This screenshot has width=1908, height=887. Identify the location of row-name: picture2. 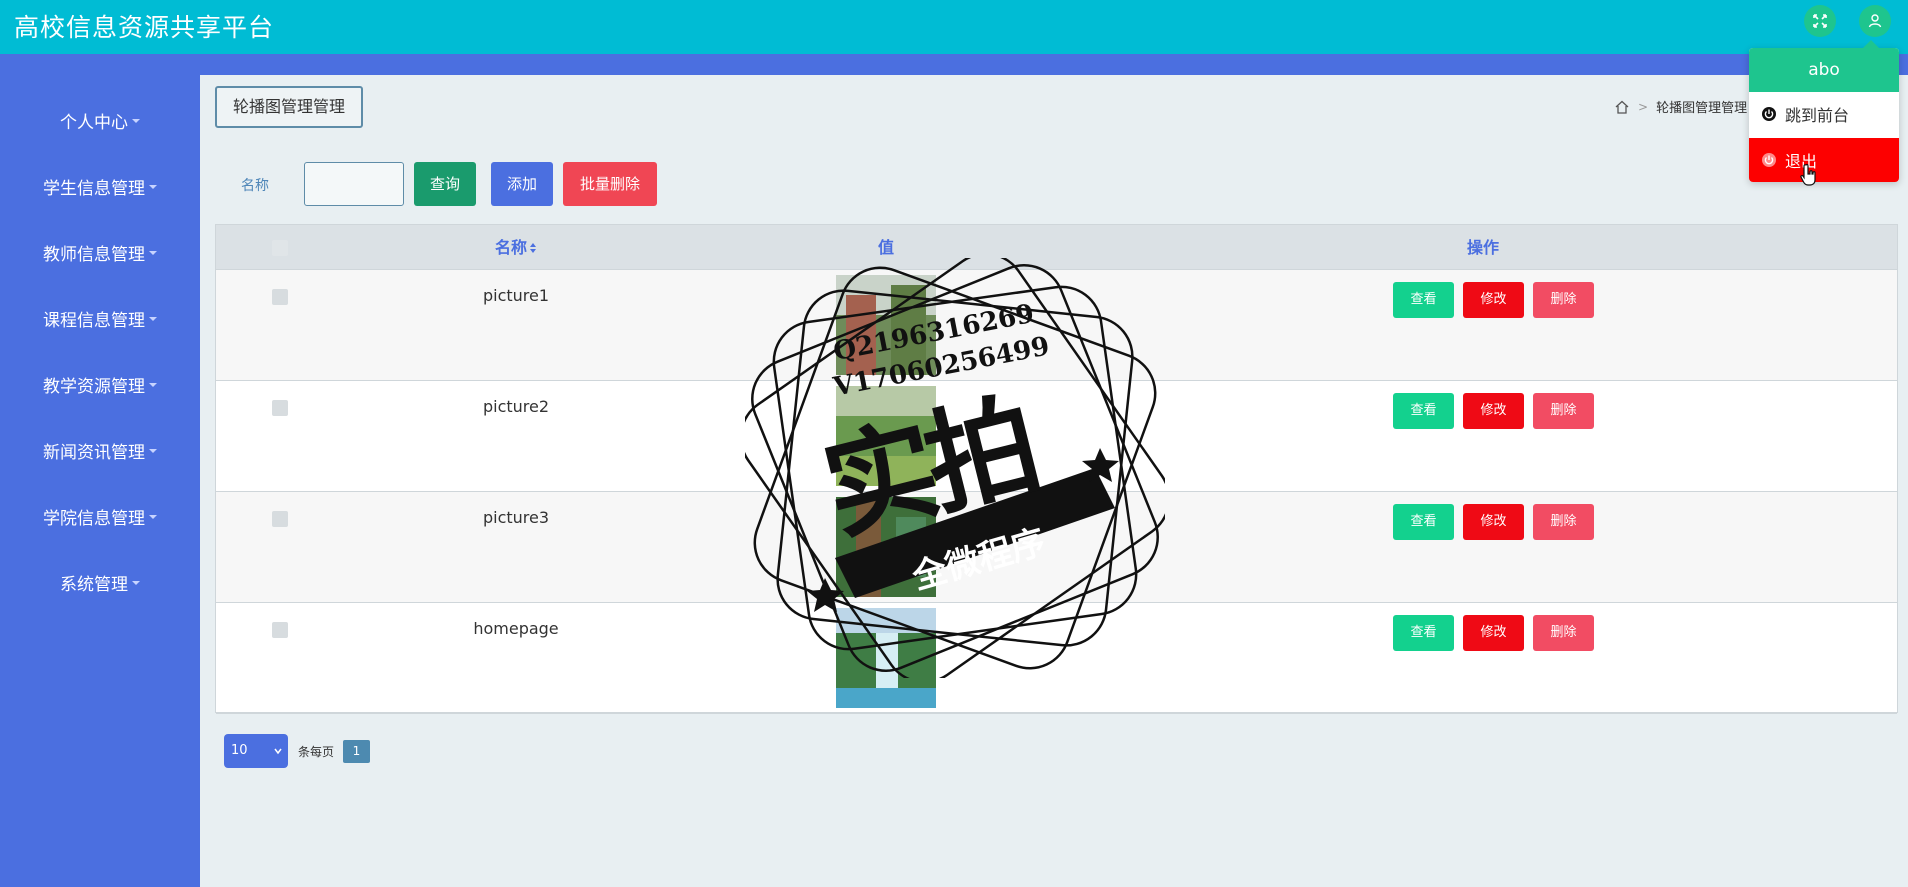
(516, 406).